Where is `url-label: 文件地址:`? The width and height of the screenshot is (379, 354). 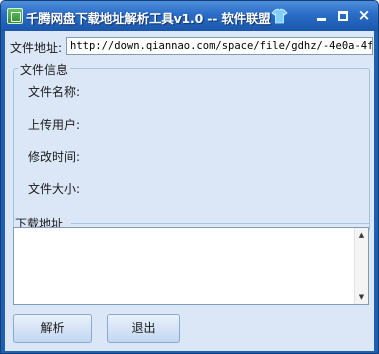 url-label: 文件地址: is located at coordinates (36, 48).